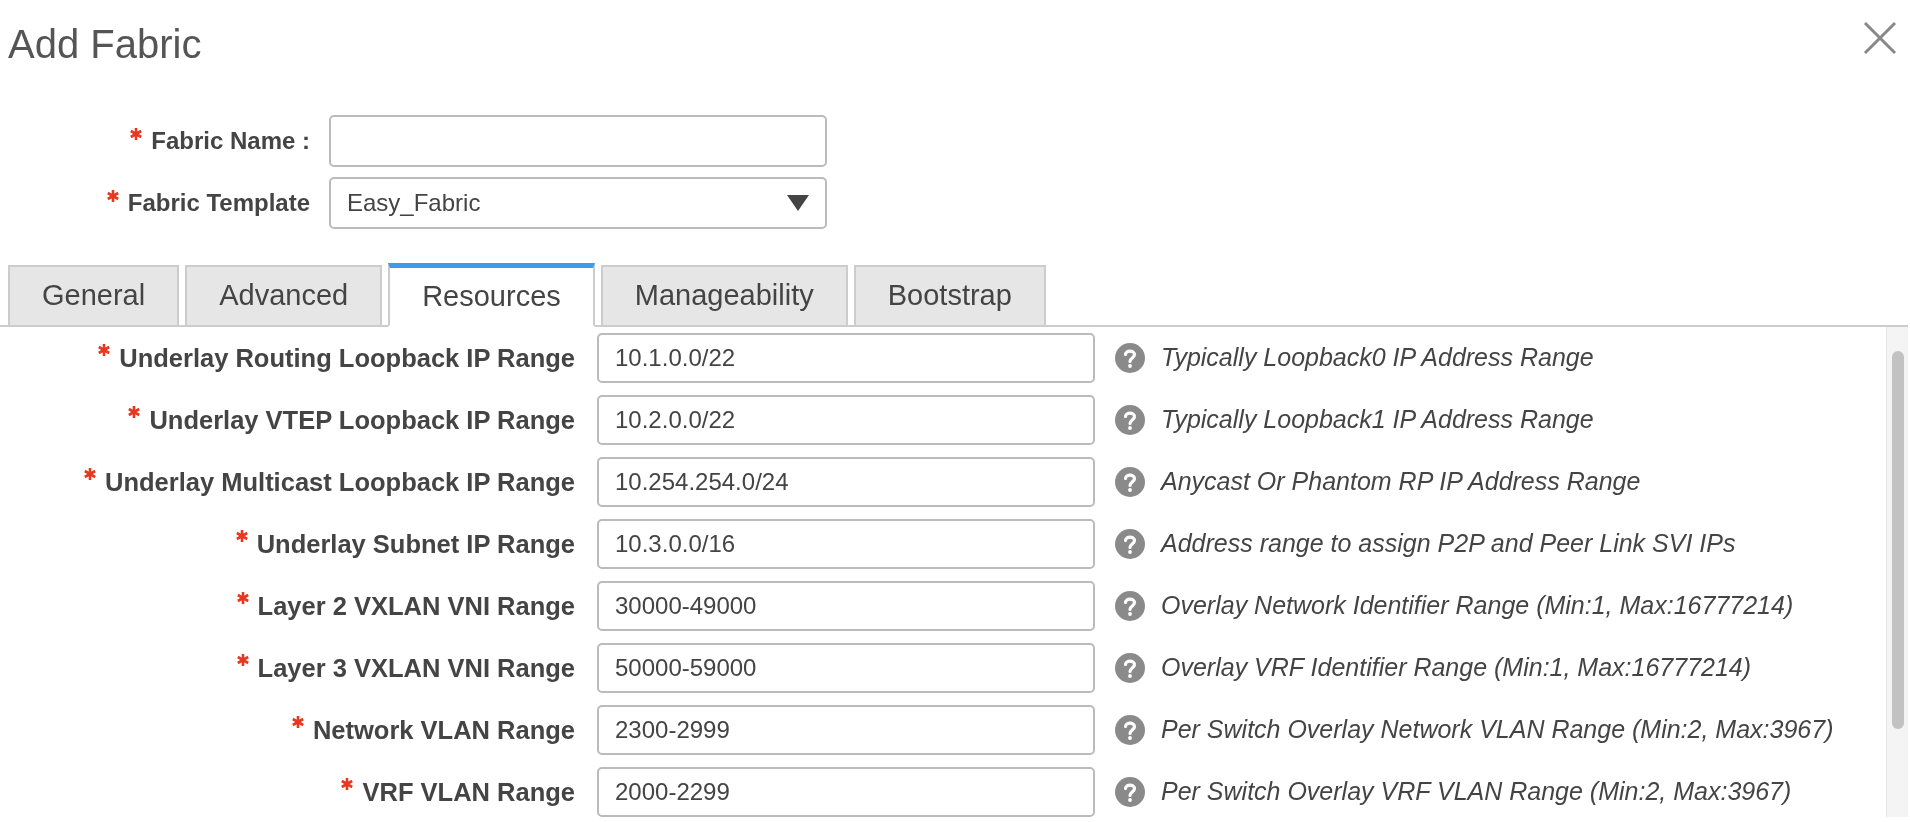 This screenshot has height=822, width=1910. What do you see at coordinates (1456, 668) in the screenshot?
I see `help-text: Overlay VRF Identifier Range (Min:1, Max:16777214)` at bounding box center [1456, 668].